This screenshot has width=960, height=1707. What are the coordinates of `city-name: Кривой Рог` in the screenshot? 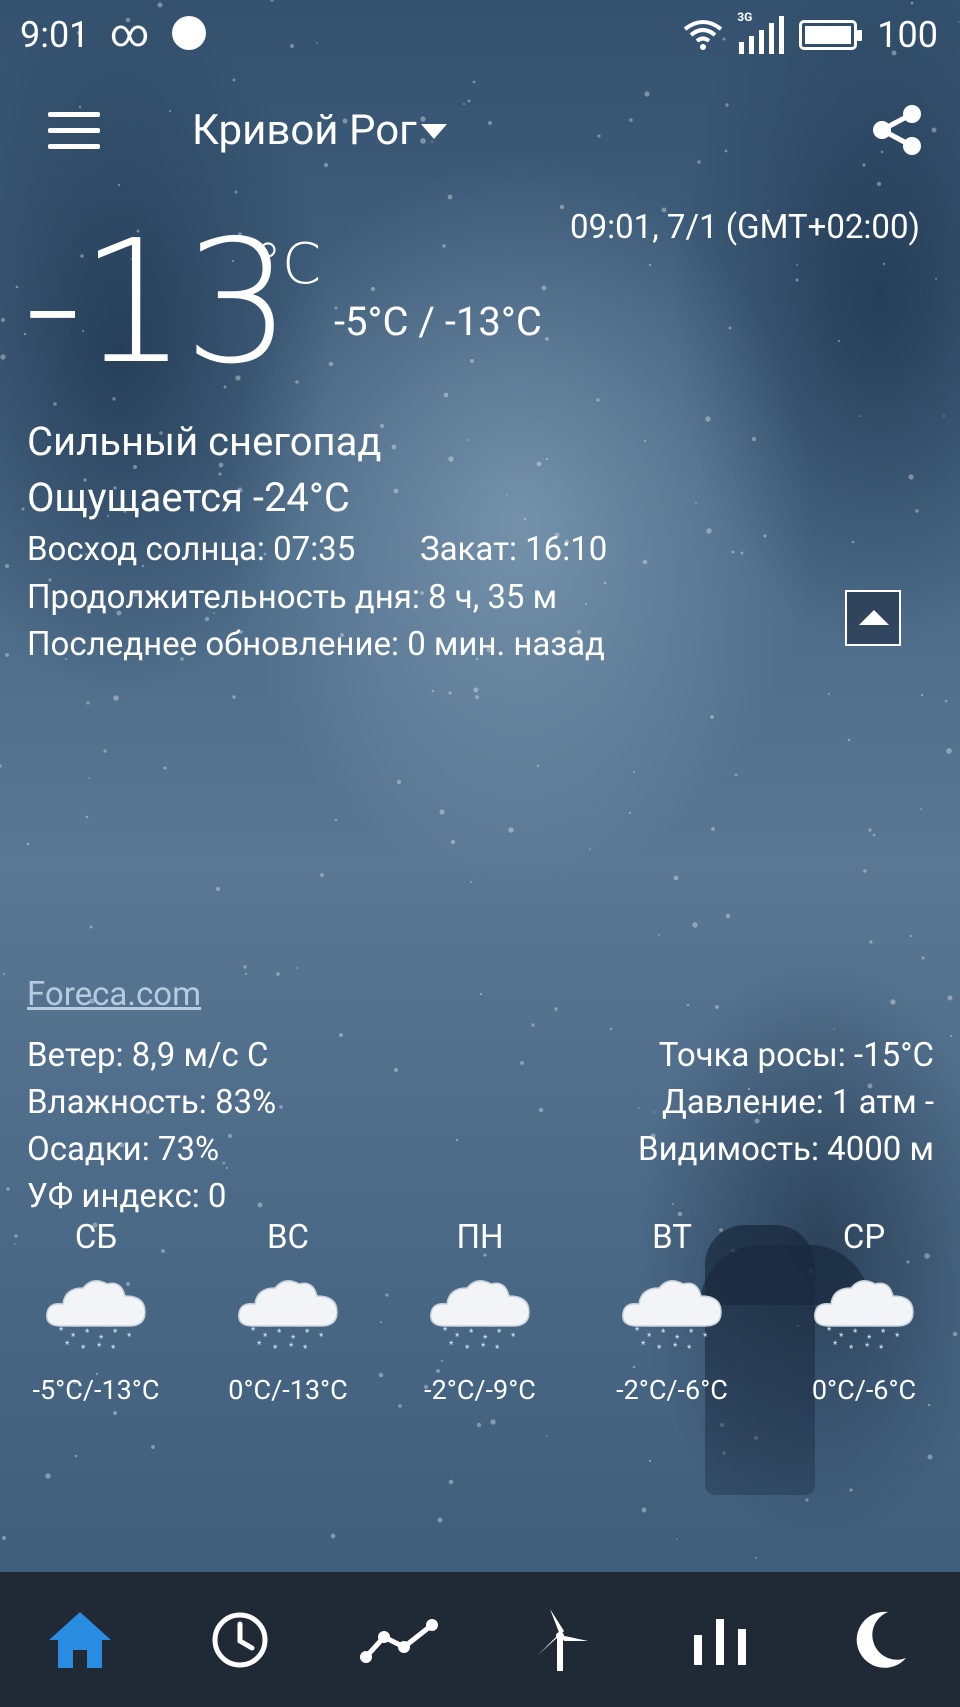 It's located at (304, 130).